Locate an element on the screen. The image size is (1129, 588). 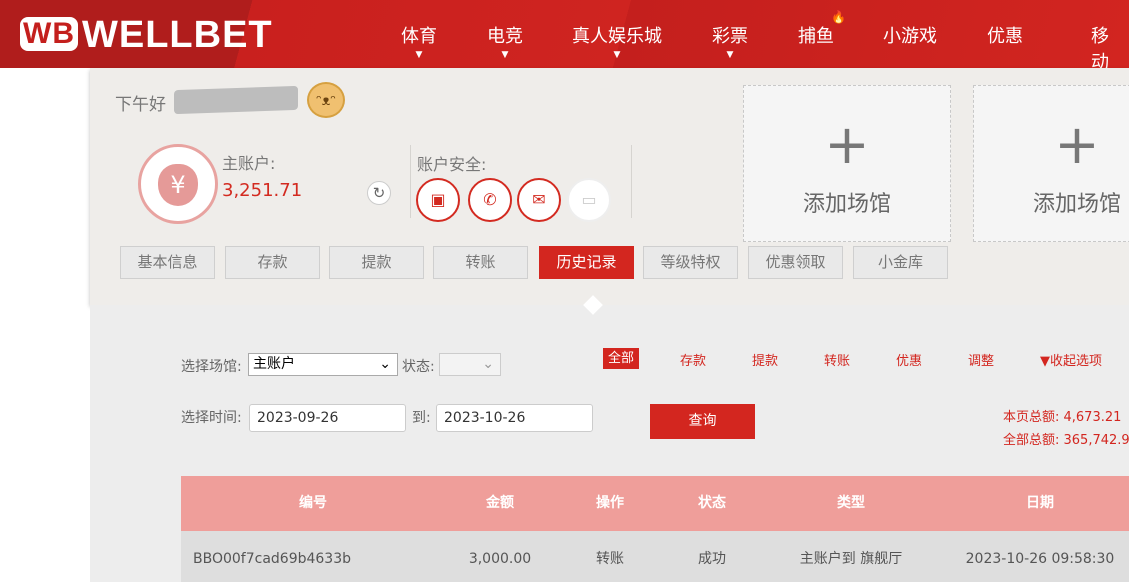
tab-basic-info: 基本信息 is located at coordinates (167, 262).